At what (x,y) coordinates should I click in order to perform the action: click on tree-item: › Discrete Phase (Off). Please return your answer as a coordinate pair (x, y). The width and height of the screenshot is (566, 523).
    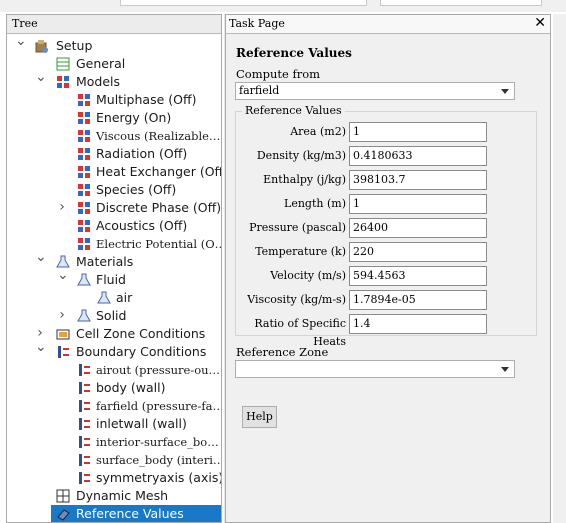
    Looking at the image, I should click on (114, 207).